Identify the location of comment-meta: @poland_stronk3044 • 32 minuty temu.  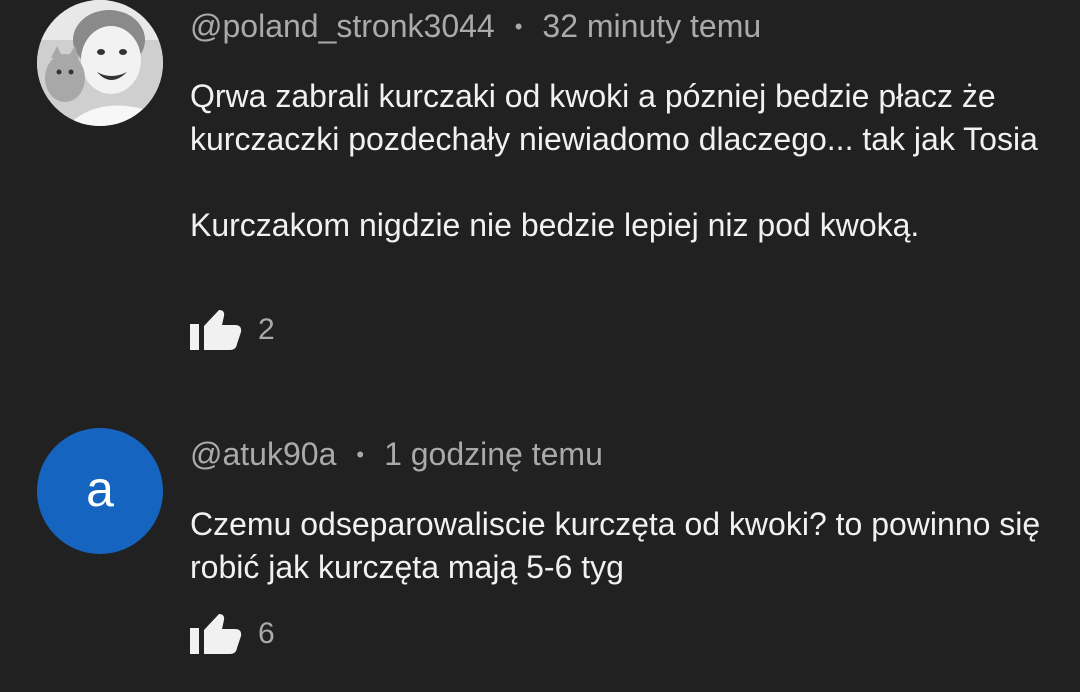
(475, 26).